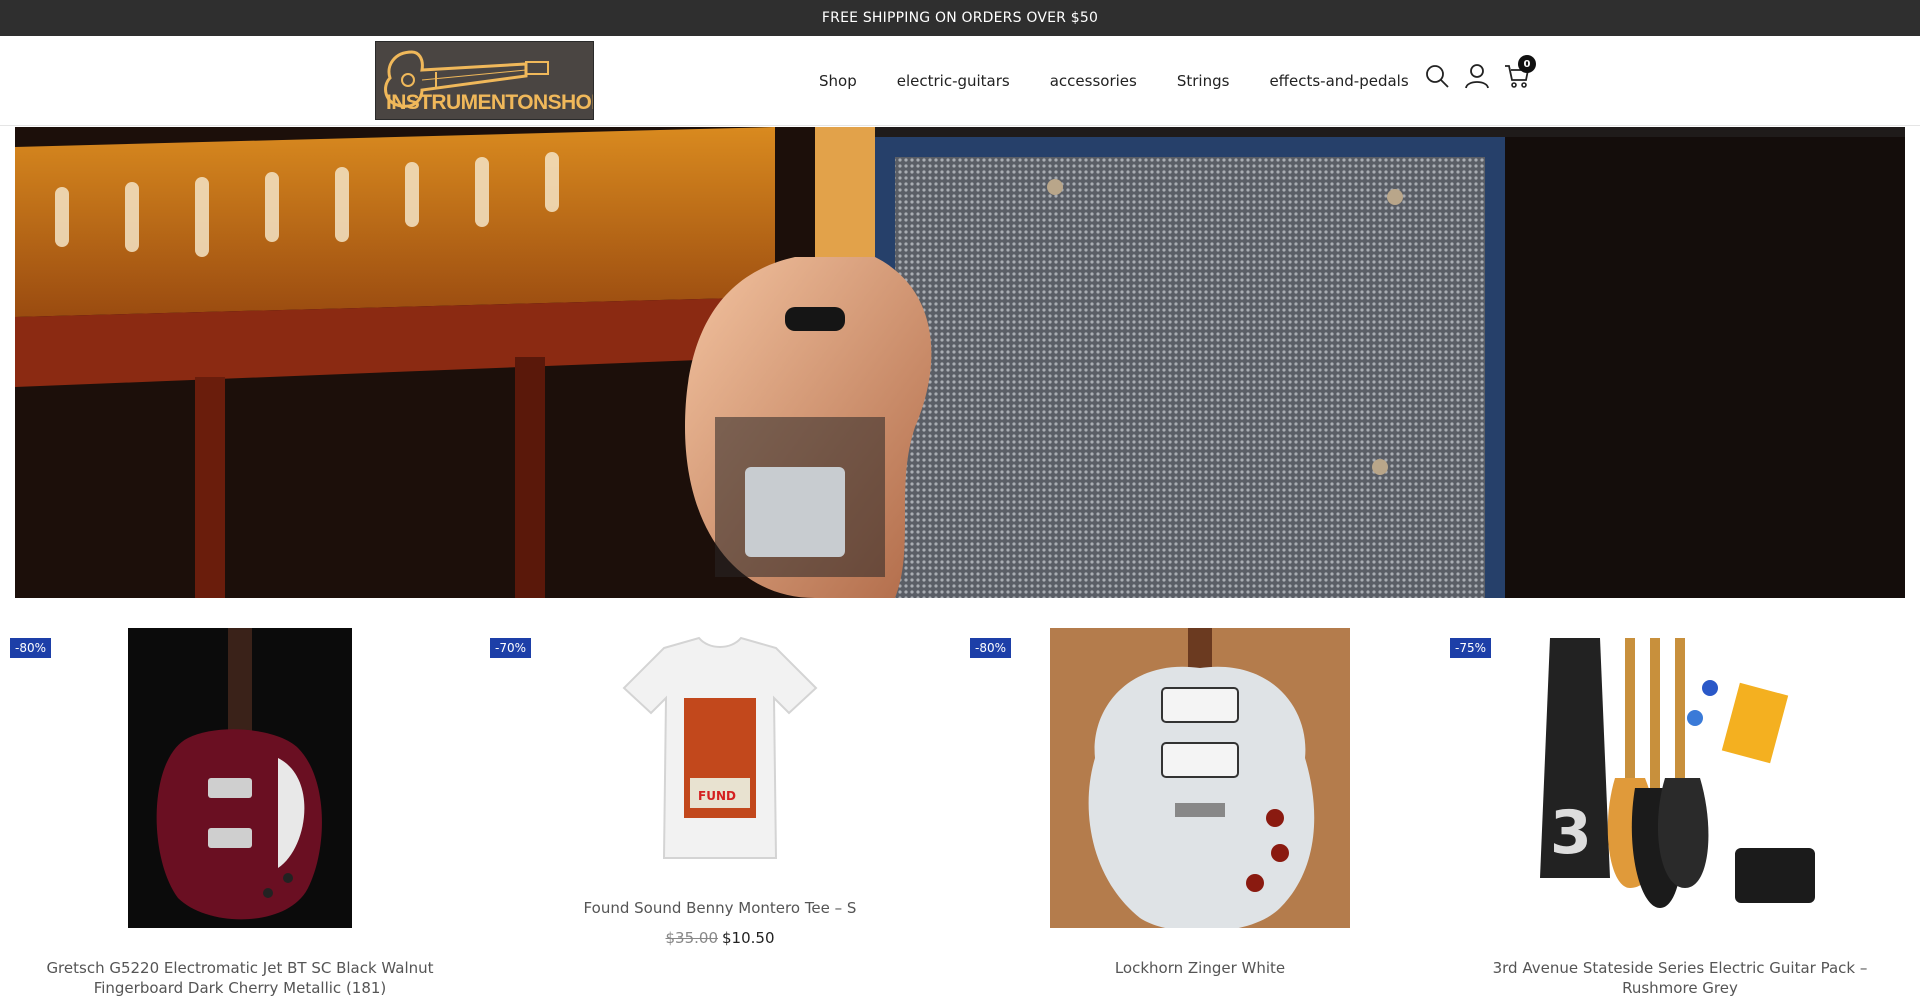 The image size is (1920, 998). Describe the element at coordinates (1677, 773) in the screenshot. I see `guitar-pack-image: 3` at that location.